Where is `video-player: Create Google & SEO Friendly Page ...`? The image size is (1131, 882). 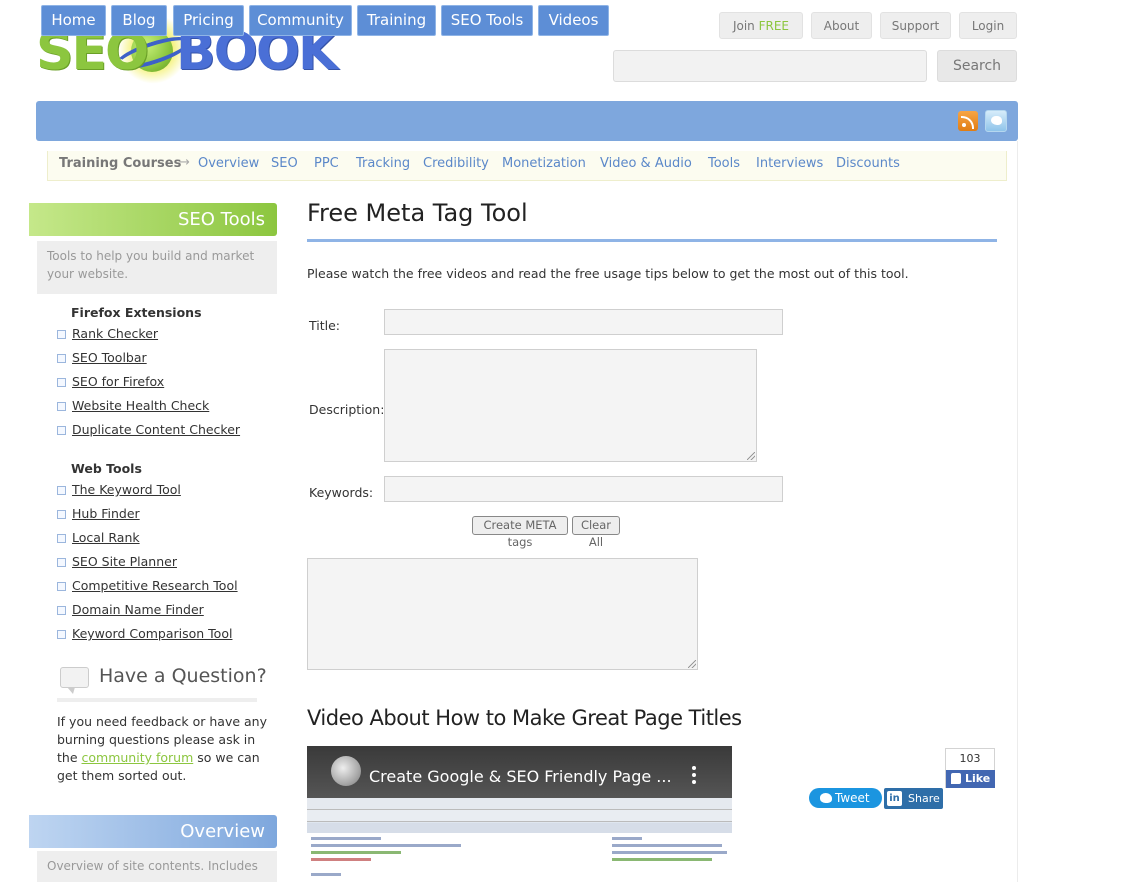
video-player: Create Google & SEO Friendly Page ... is located at coordinates (519, 814).